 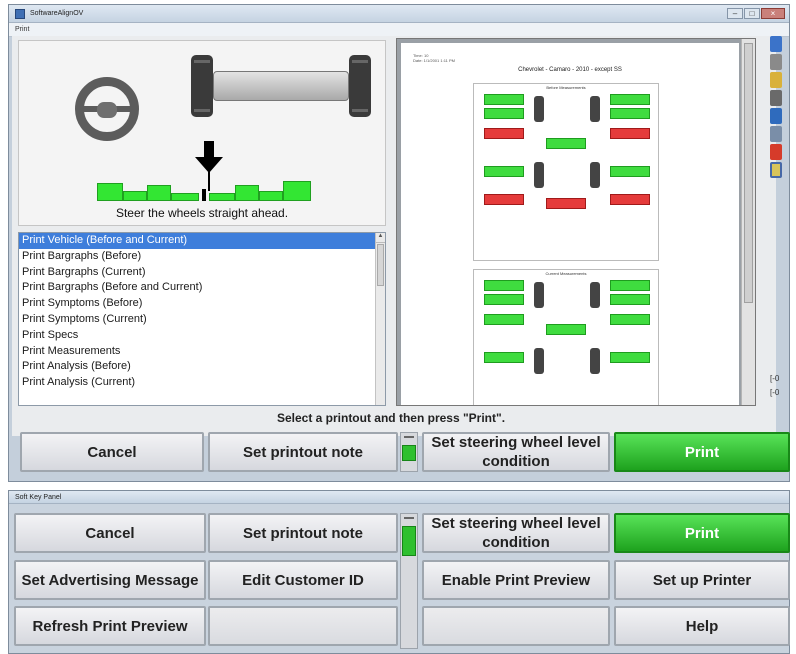 I want to click on gauge-tool-icon, so click(x=776, y=62).